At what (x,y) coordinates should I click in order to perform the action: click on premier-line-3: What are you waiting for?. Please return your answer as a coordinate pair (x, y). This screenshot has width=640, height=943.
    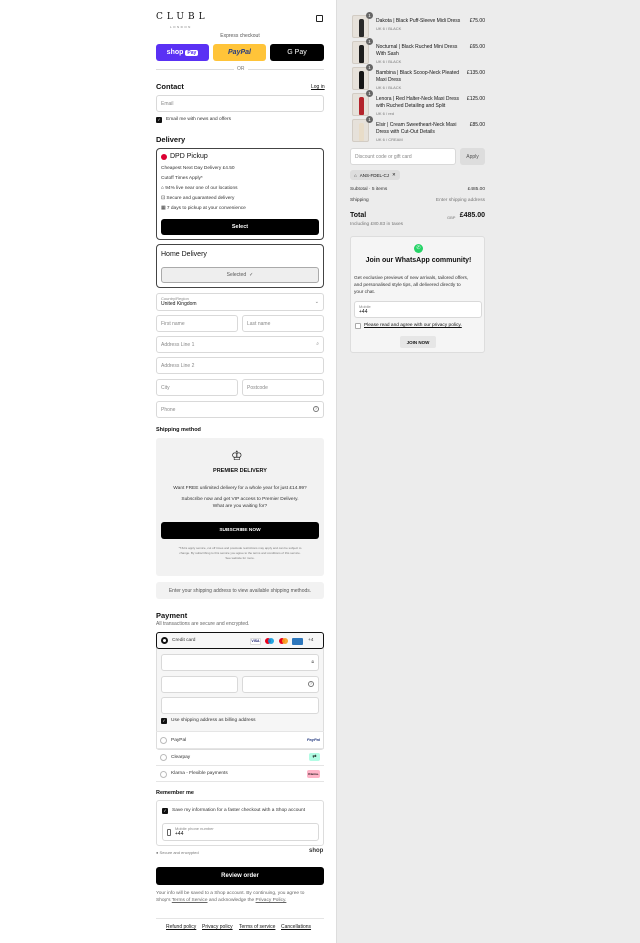
    Looking at the image, I should click on (240, 506).